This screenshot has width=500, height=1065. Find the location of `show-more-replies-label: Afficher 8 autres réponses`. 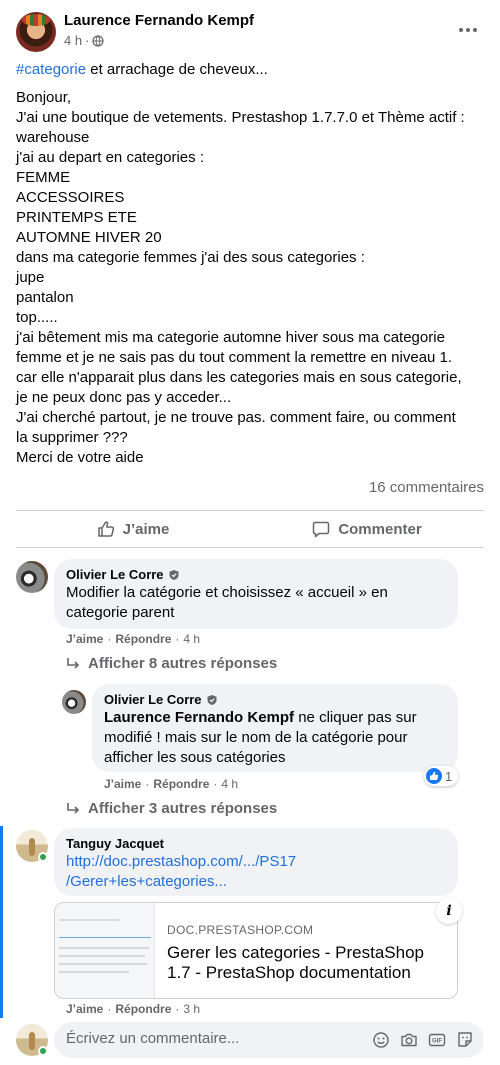

show-more-replies-label: Afficher 8 autres réponses is located at coordinates (183, 663).